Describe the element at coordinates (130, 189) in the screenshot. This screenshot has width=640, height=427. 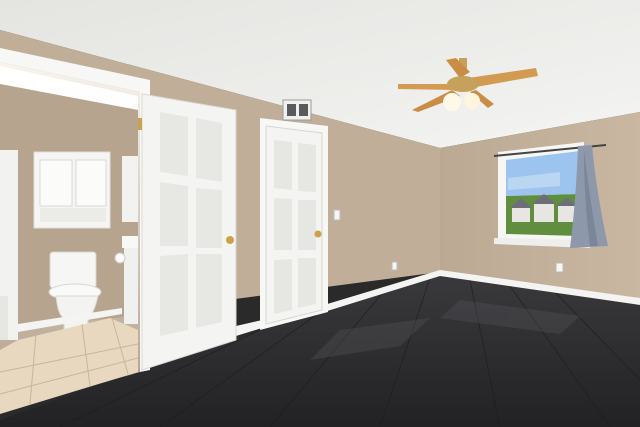
I see `mirror-panel` at that location.